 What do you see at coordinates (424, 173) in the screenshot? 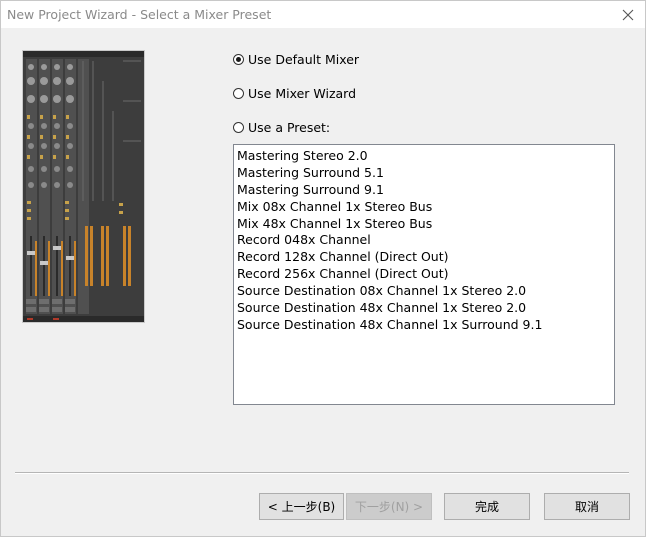
I see `list-item: Mastering Surround 5.1` at bounding box center [424, 173].